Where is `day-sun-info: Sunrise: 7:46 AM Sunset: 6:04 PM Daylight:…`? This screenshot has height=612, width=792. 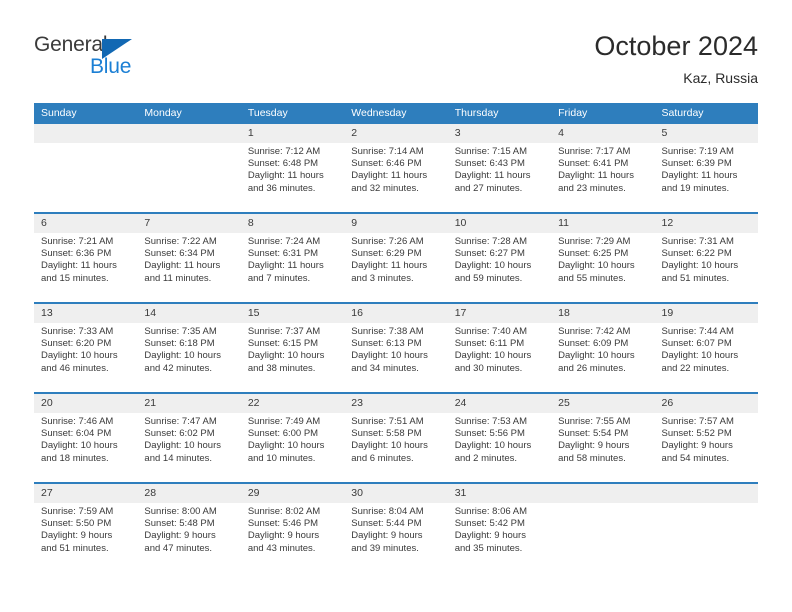 day-sun-info: Sunrise: 7:46 AM Sunset: 6:04 PM Daylight:… is located at coordinates (85, 439).